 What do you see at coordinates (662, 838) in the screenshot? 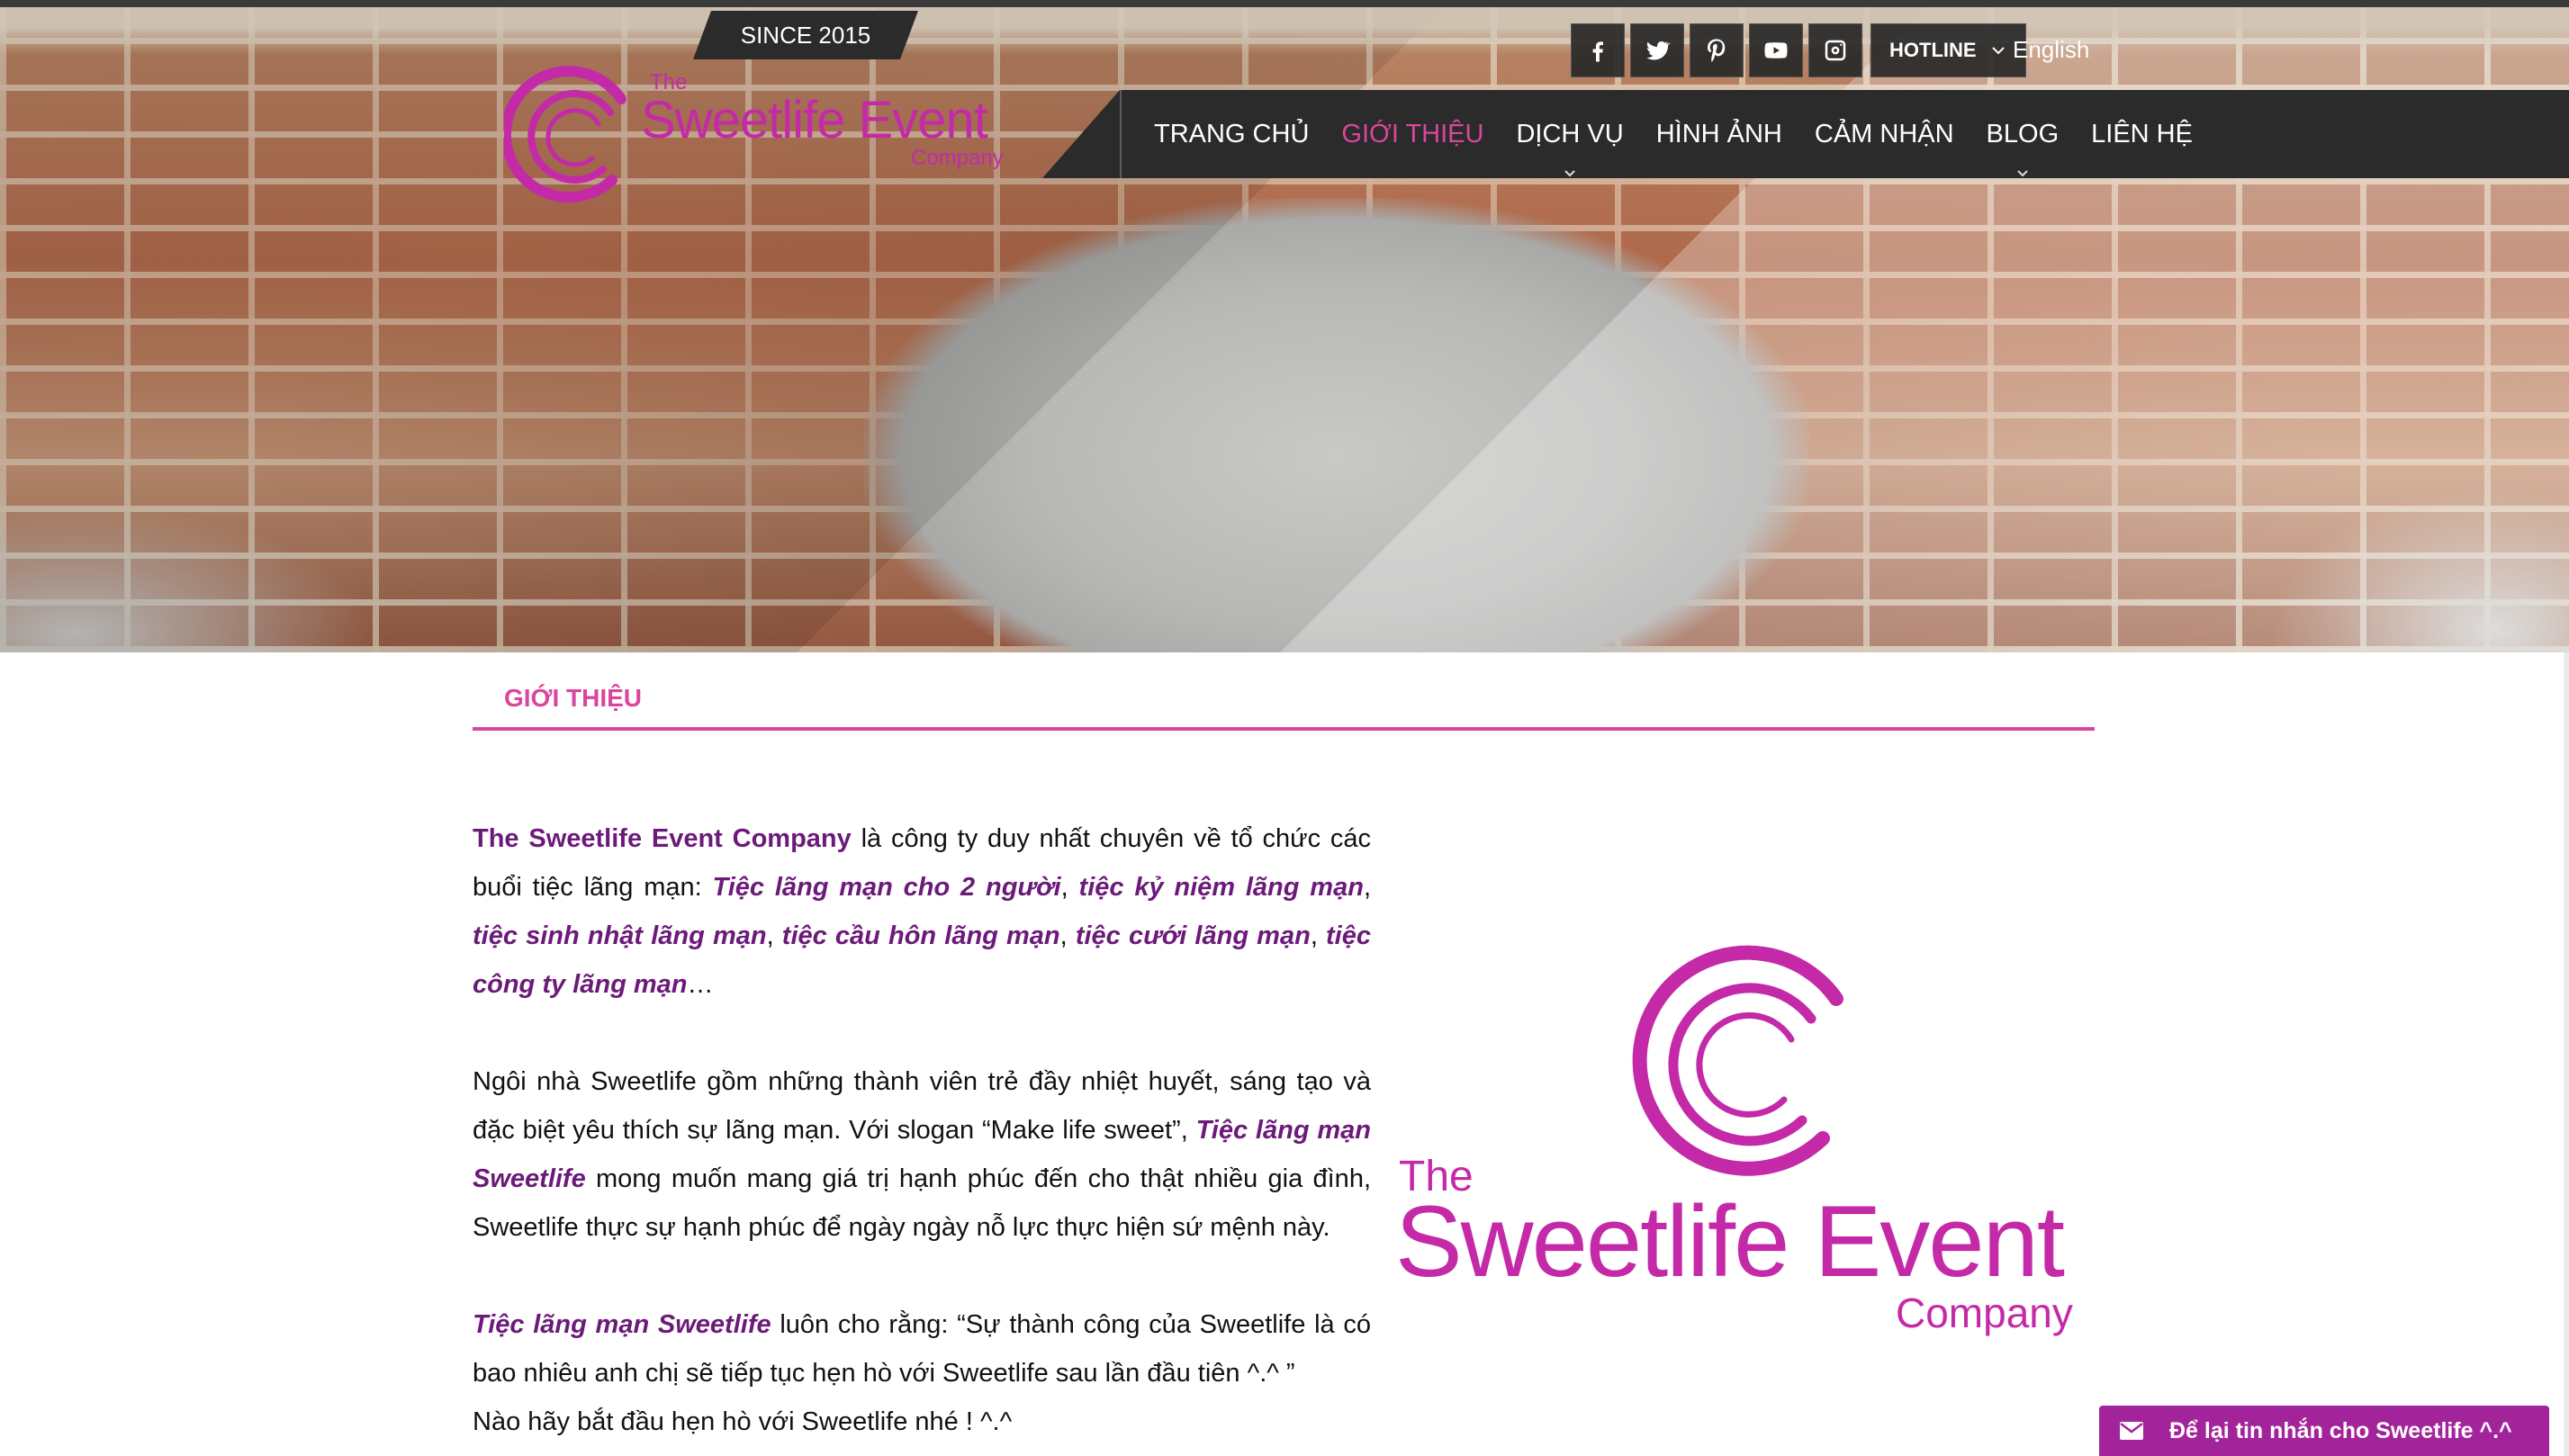
I see `company-name: The Sweetlife Event Company` at bounding box center [662, 838].